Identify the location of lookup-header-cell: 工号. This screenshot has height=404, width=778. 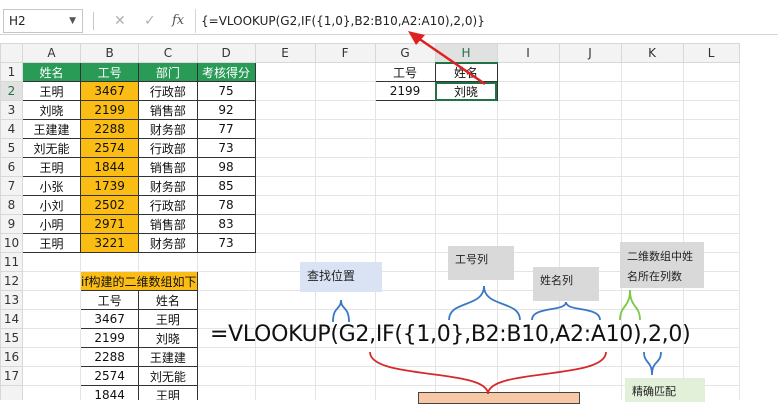
(405, 72).